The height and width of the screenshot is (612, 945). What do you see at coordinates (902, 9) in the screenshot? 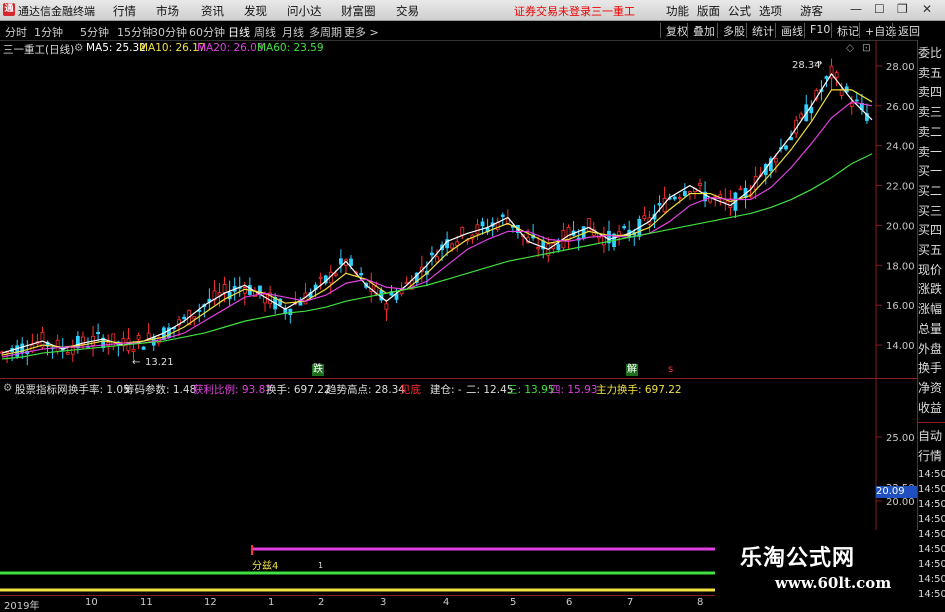
I see `restore-icon: ❐` at bounding box center [902, 9].